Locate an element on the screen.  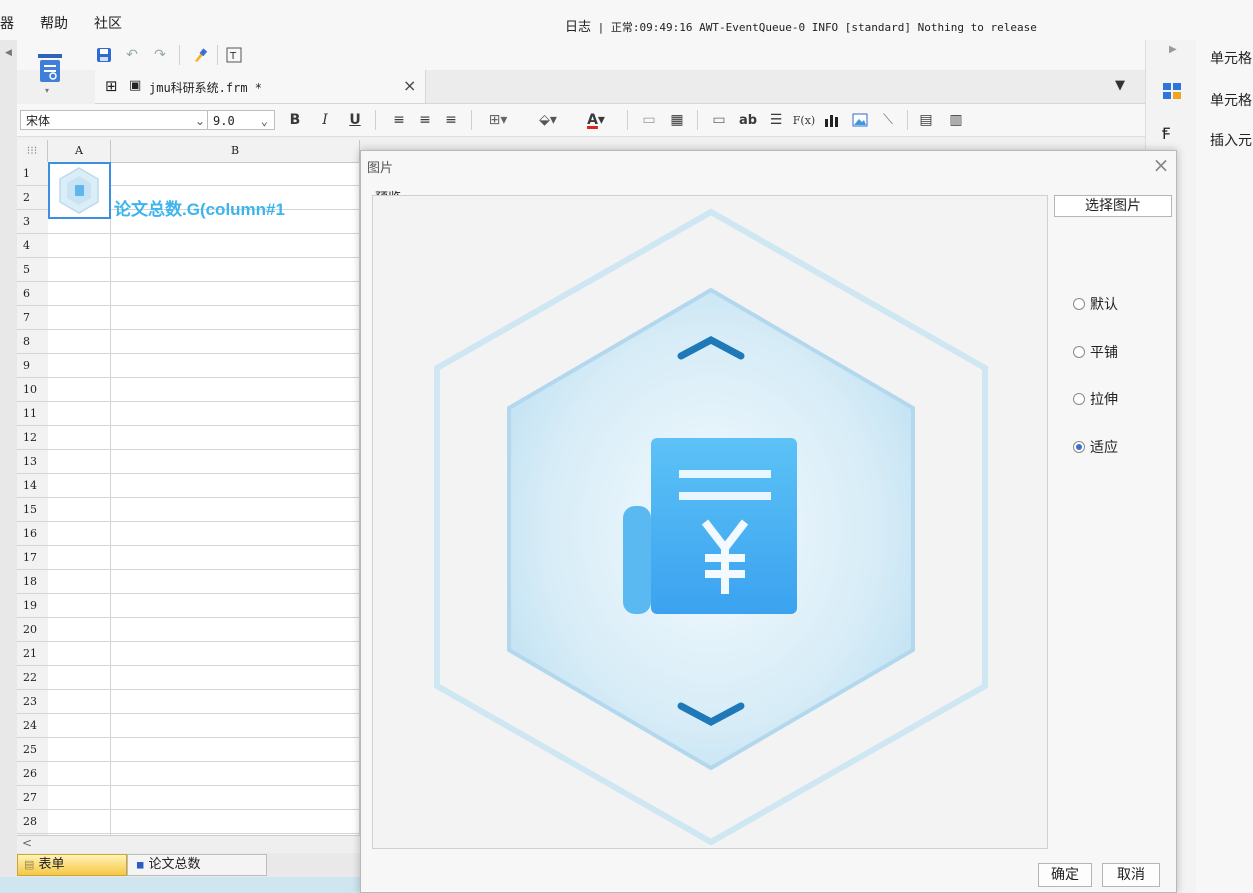
radio-tile-circle is located at coordinates (1079, 352).